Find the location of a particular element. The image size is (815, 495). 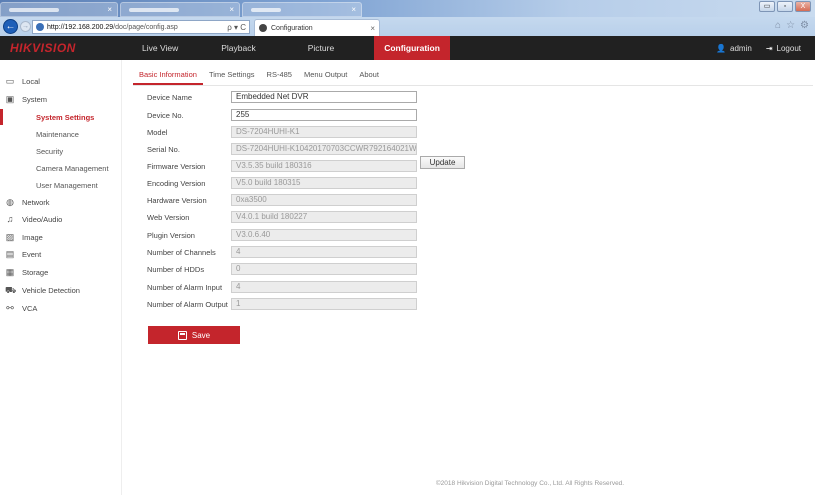

number-of-alarm-output-field: 1 is located at coordinates (324, 304).